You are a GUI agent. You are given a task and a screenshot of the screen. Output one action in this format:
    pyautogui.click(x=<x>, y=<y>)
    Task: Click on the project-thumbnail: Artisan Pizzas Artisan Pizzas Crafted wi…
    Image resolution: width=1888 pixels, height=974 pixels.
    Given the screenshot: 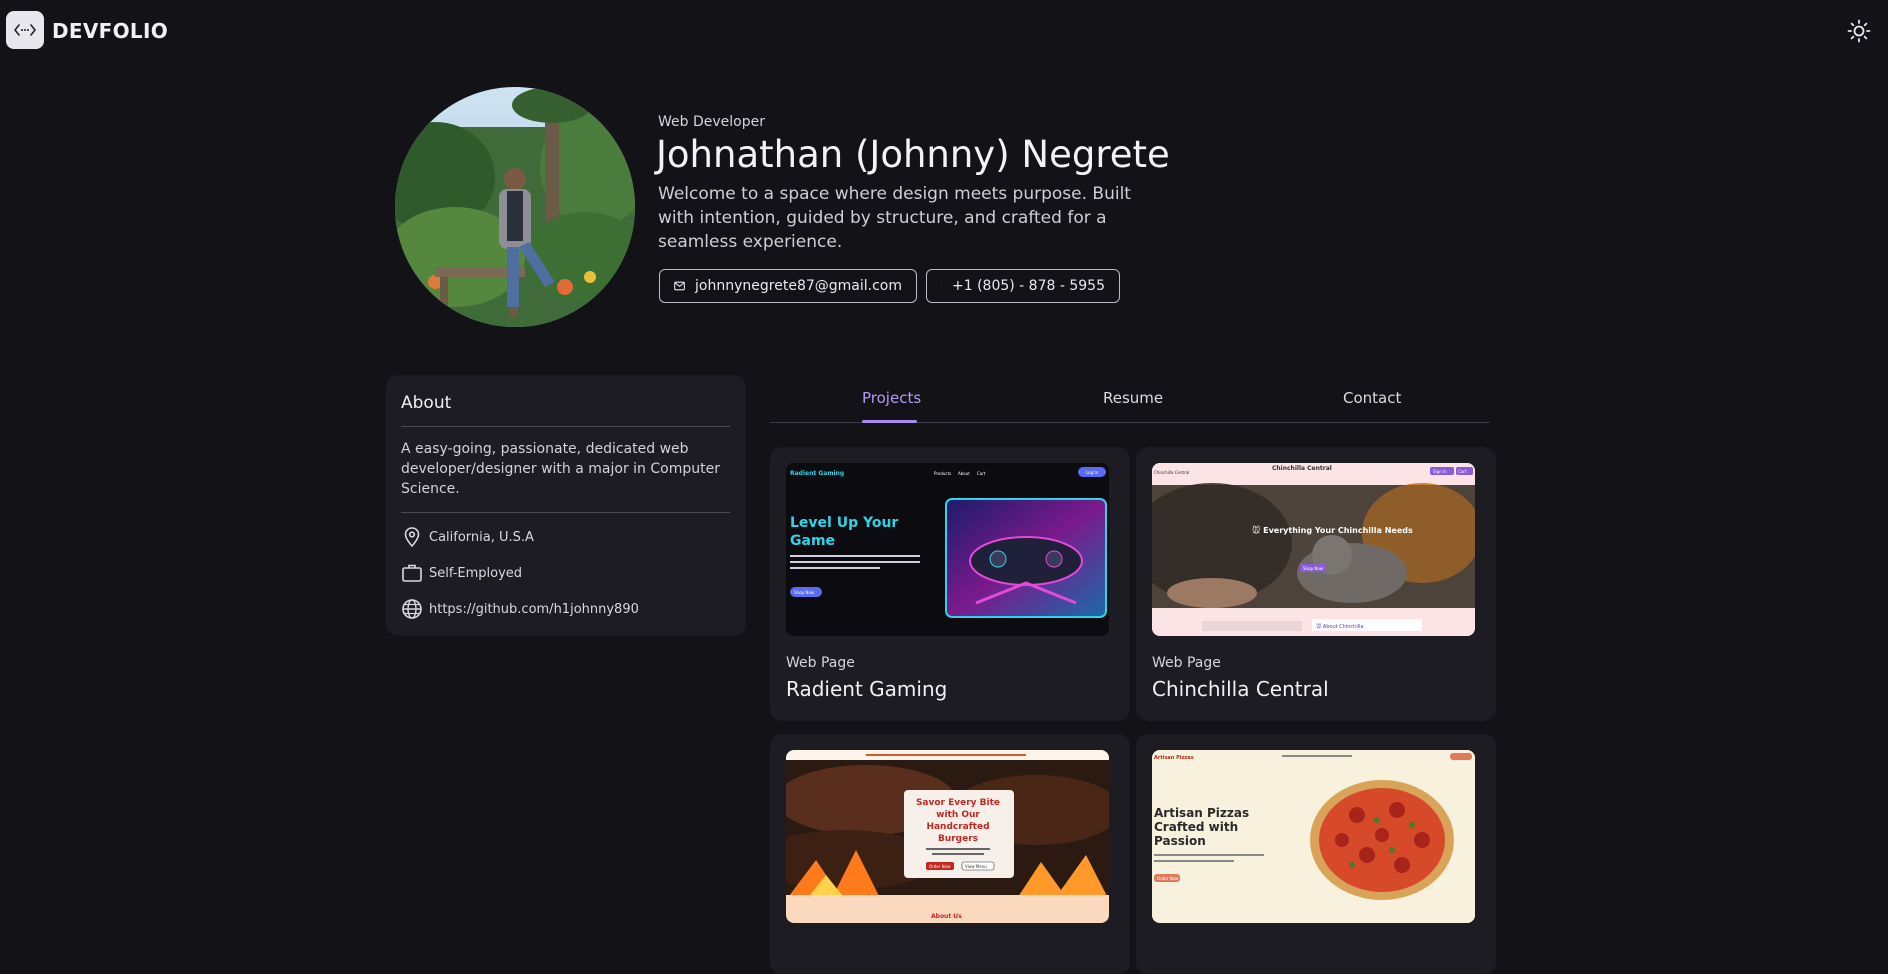 What is the action you would take?
    pyautogui.click(x=1313, y=836)
    